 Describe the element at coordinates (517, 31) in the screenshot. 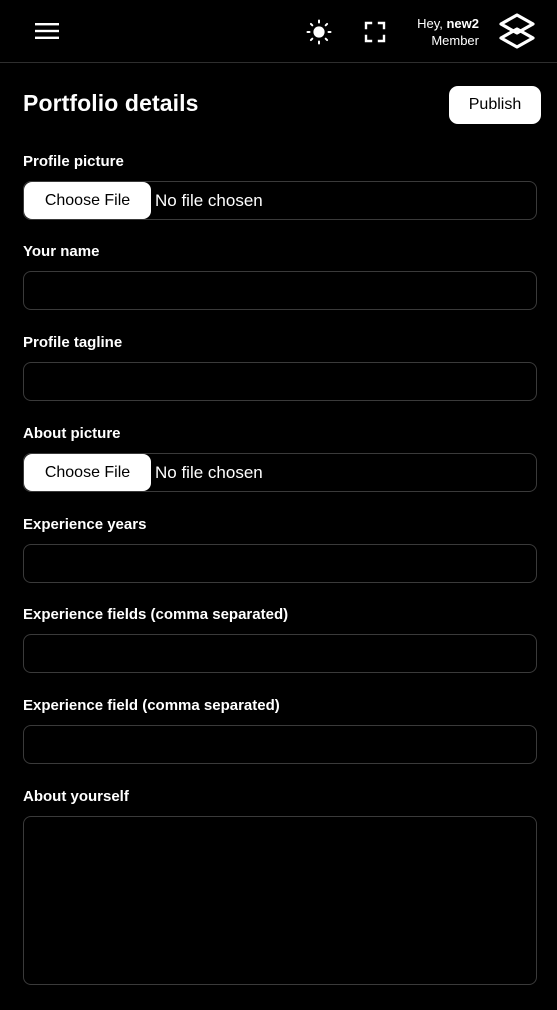

I see `brand-logo-icon` at that location.